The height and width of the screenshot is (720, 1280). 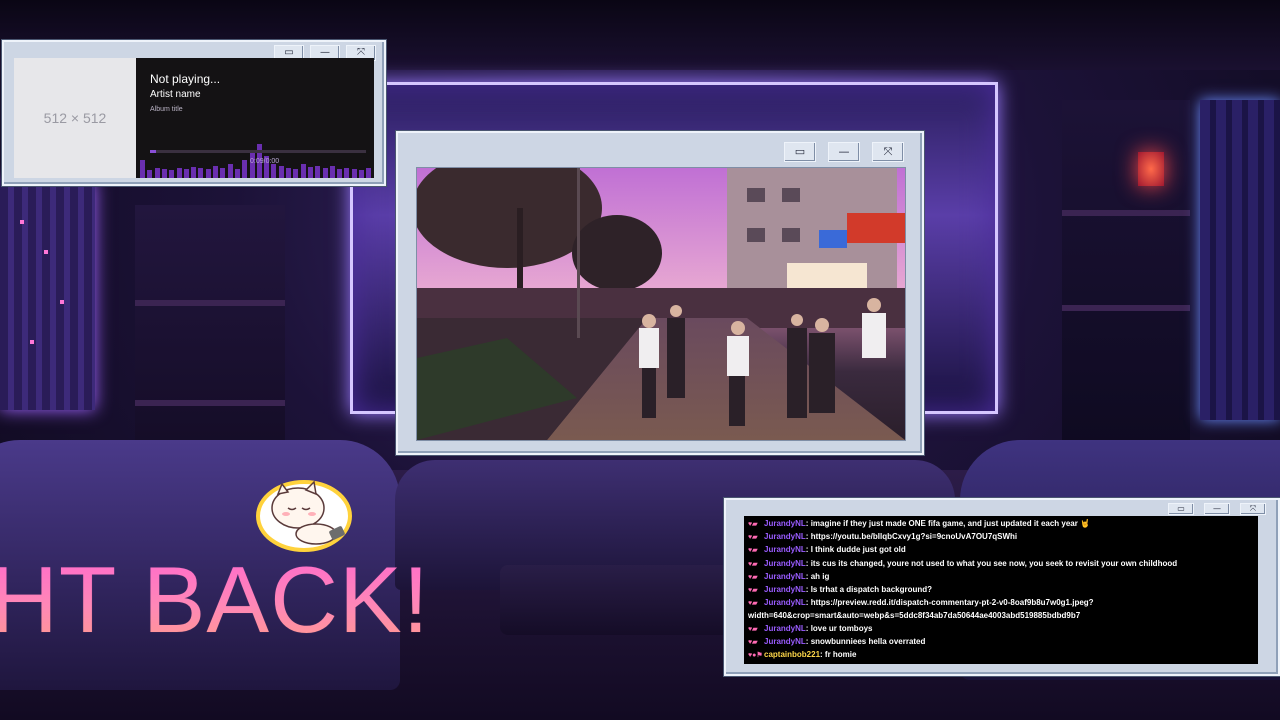 What do you see at coordinates (166, 109) in the screenshot?
I see `track-album: Album title` at bounding box center [166, 109].